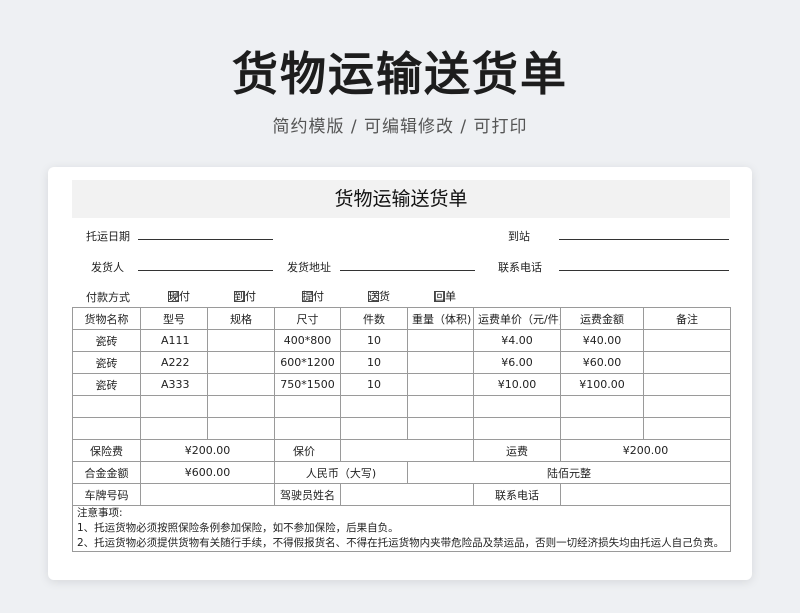  I want to click on driver-field, so click(407, 494).